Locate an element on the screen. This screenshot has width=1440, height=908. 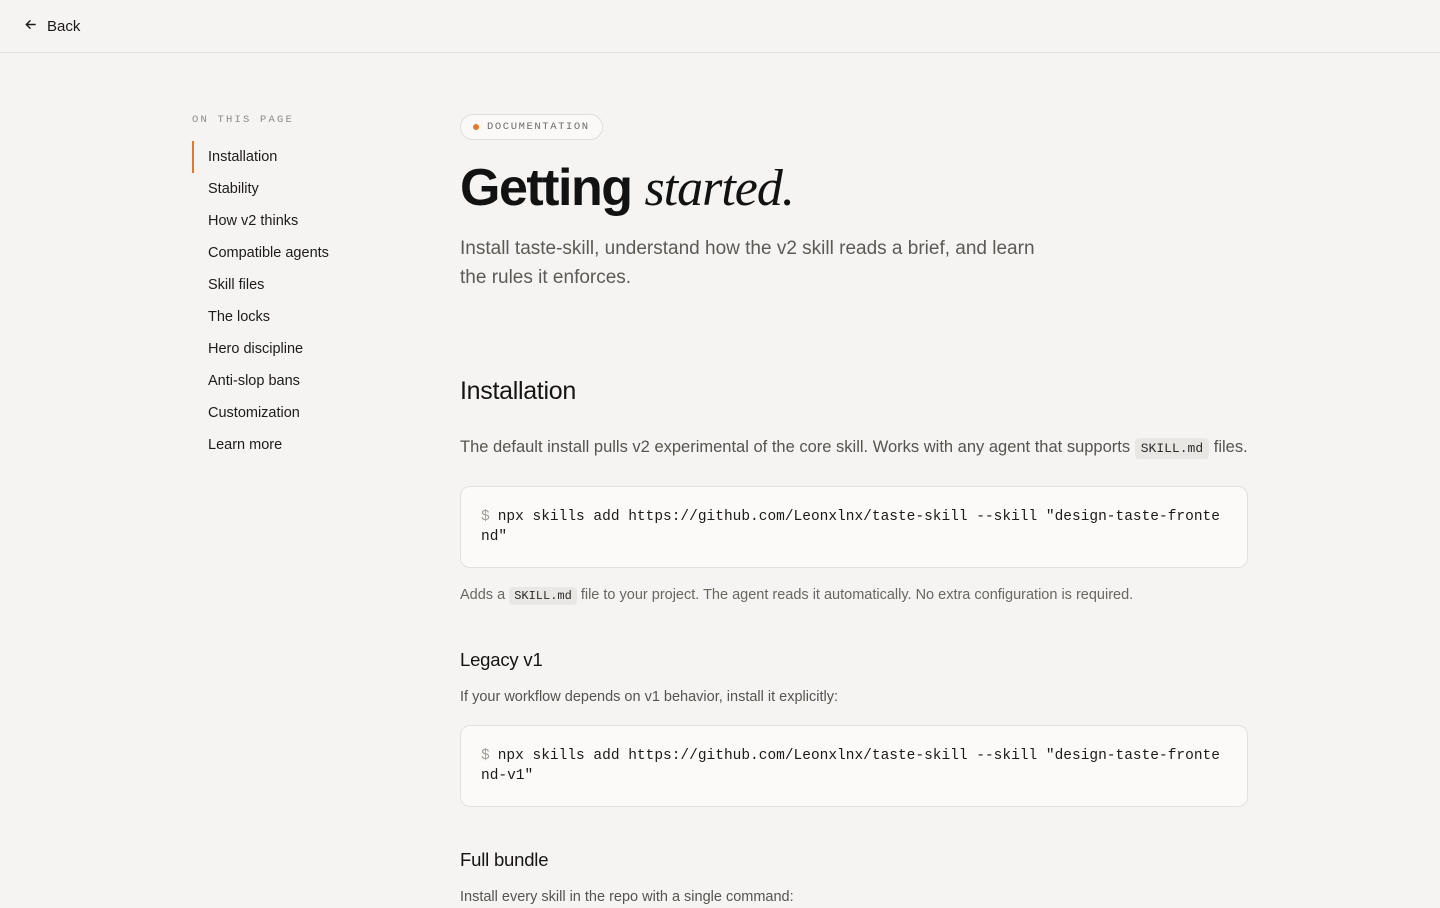
page-title: Getting started. is located at coordinates (854, 188).